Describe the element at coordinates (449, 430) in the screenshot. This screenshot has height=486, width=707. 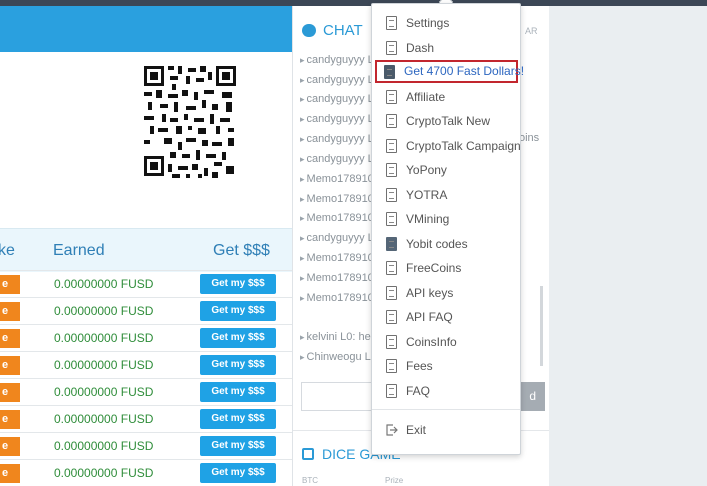
I see `menu-item-exit: Exit` at that location.